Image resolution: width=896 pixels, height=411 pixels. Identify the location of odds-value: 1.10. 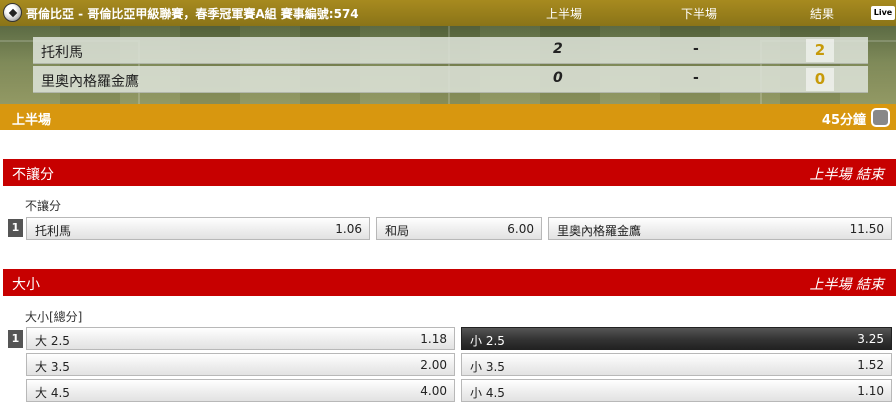
(870, 391).